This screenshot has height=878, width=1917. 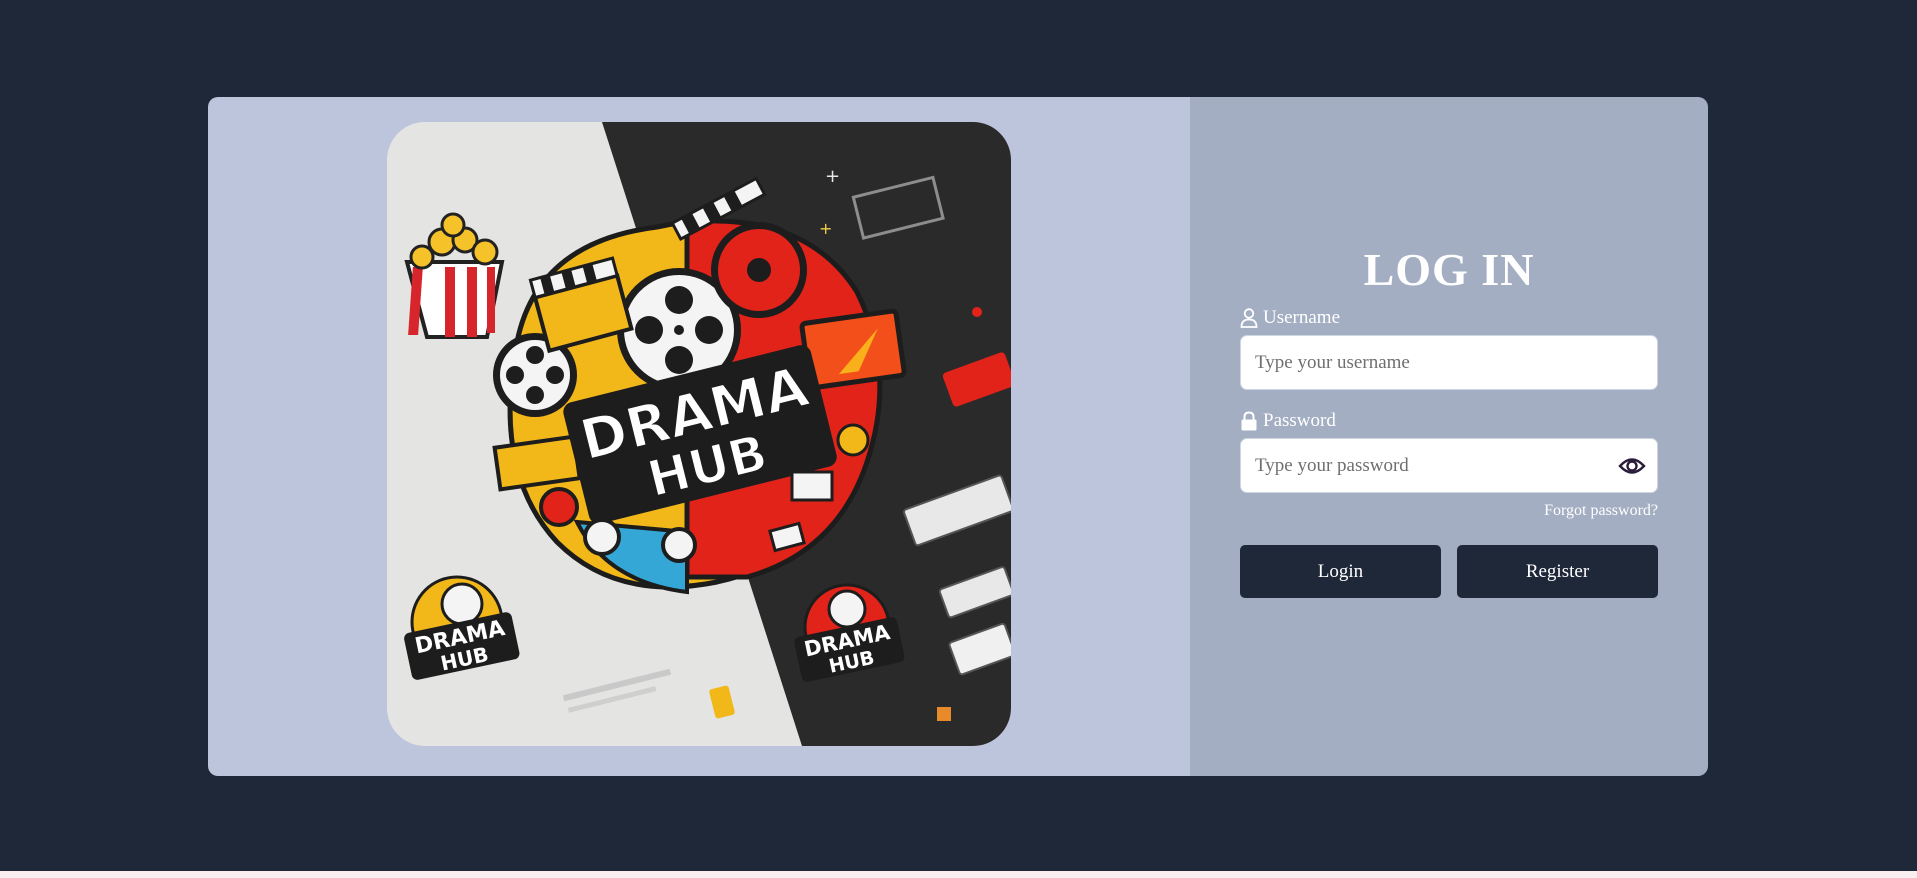 What do you see at coordinates (1449, 318) in the screenshot?
I see `username-label: Username` at bounding box center [1449, 318].